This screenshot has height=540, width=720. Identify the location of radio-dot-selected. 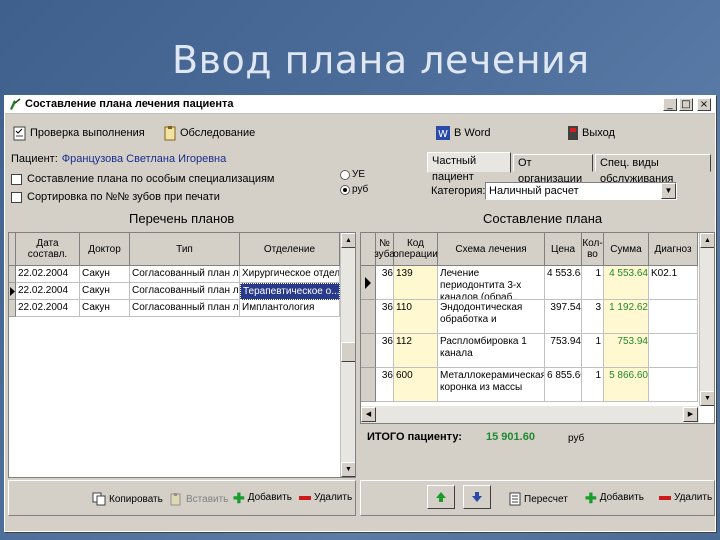
(345, 189).